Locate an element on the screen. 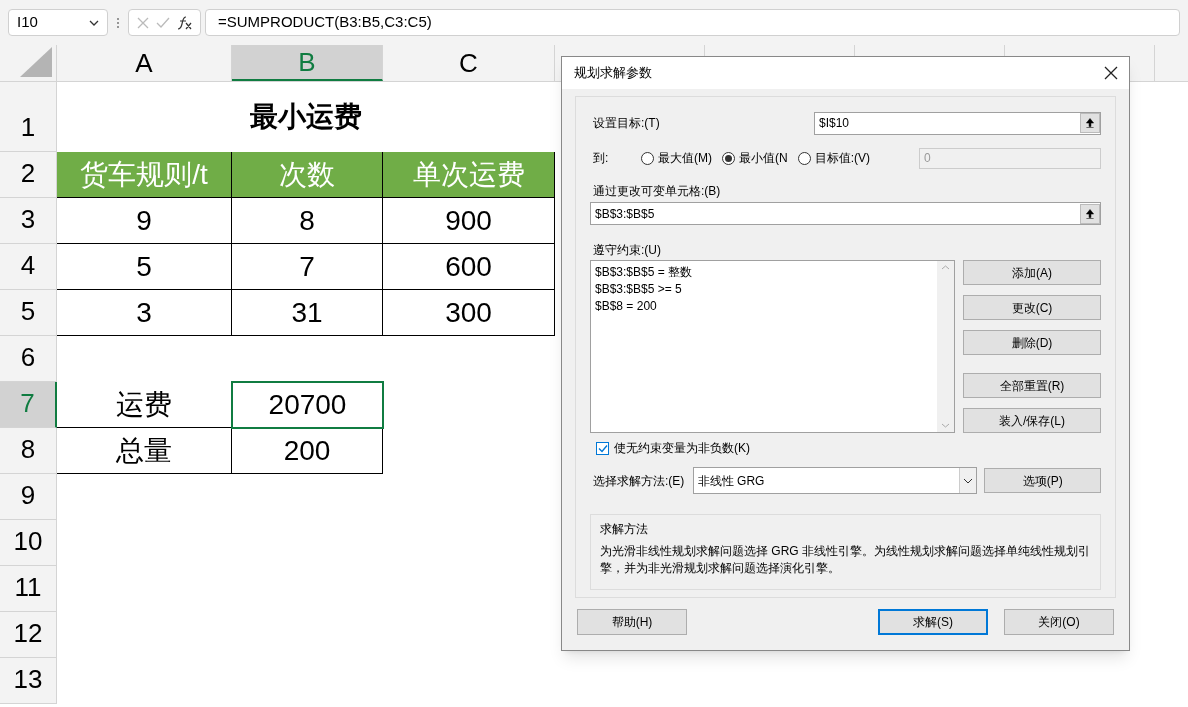 Image resolution: width=1188 pixels, height=707 pixels. header-cell: 单次运费 is located at coordinates (469, 175).